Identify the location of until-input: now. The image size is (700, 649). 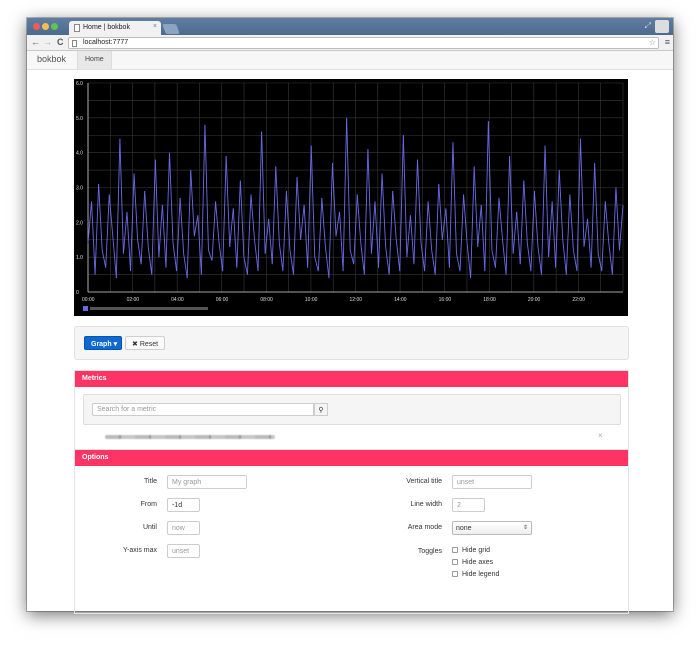
(183, 528).